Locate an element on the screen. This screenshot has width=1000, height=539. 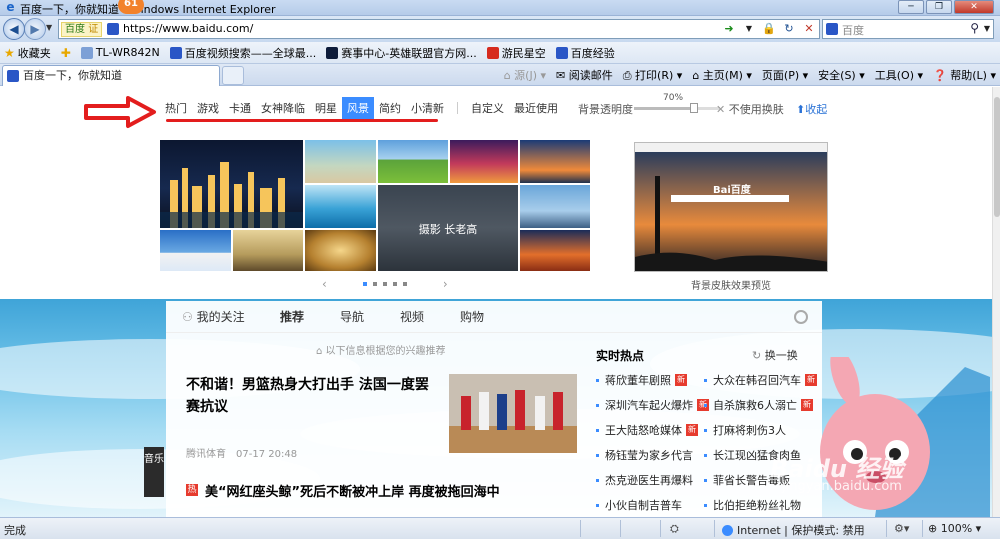
no-skin-button: ✕ 不使用换肤 is located at coordinates (750, 109).